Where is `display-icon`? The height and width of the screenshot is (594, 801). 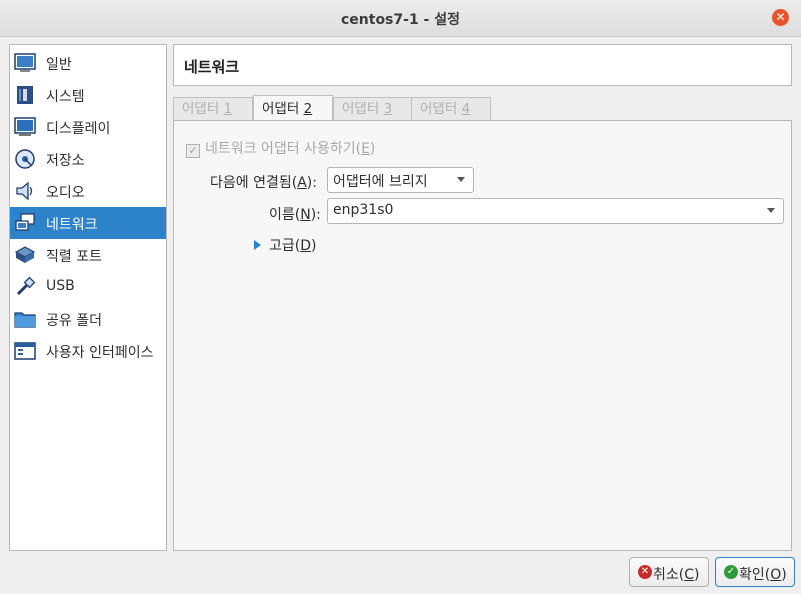
display-icon is located at coordinates (25, 126).